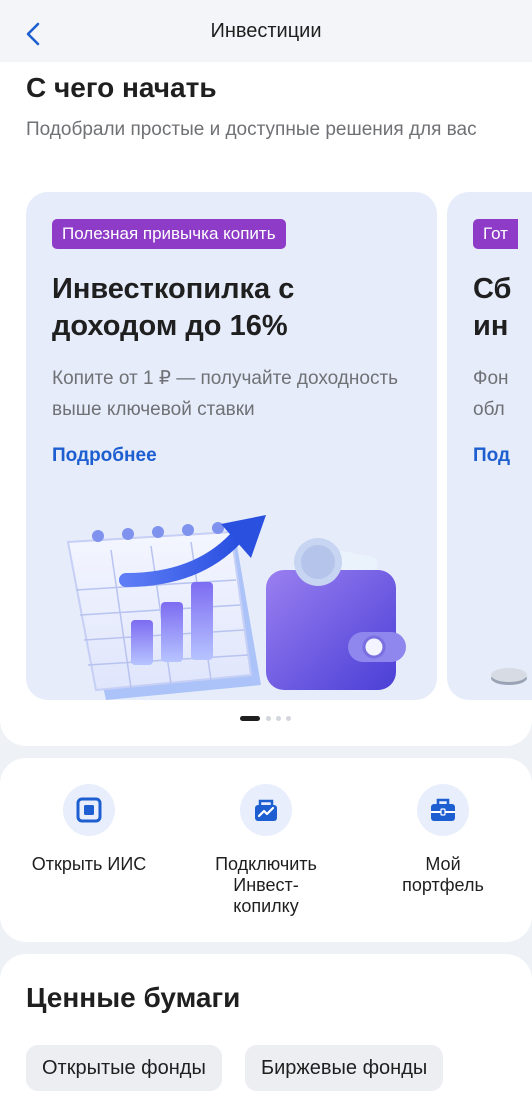 The image size is (532, 1094). What do you see at coordinates (491, 456) in the screenshot?
I see `promo-more-link: Под` at bounding box center [491, 456].